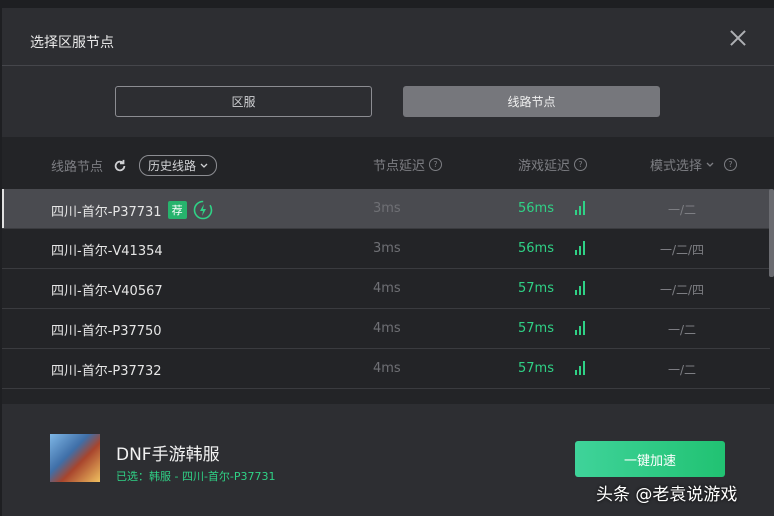  I want to click on header-node-delay: 节点延迟 ?, so click(408, 164).